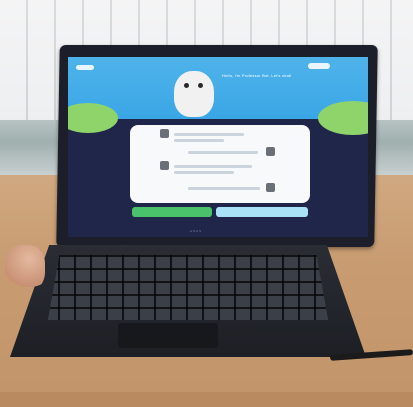 This screenshot has height=407, width=413. I want to click on touchpad, so click(168, 335).